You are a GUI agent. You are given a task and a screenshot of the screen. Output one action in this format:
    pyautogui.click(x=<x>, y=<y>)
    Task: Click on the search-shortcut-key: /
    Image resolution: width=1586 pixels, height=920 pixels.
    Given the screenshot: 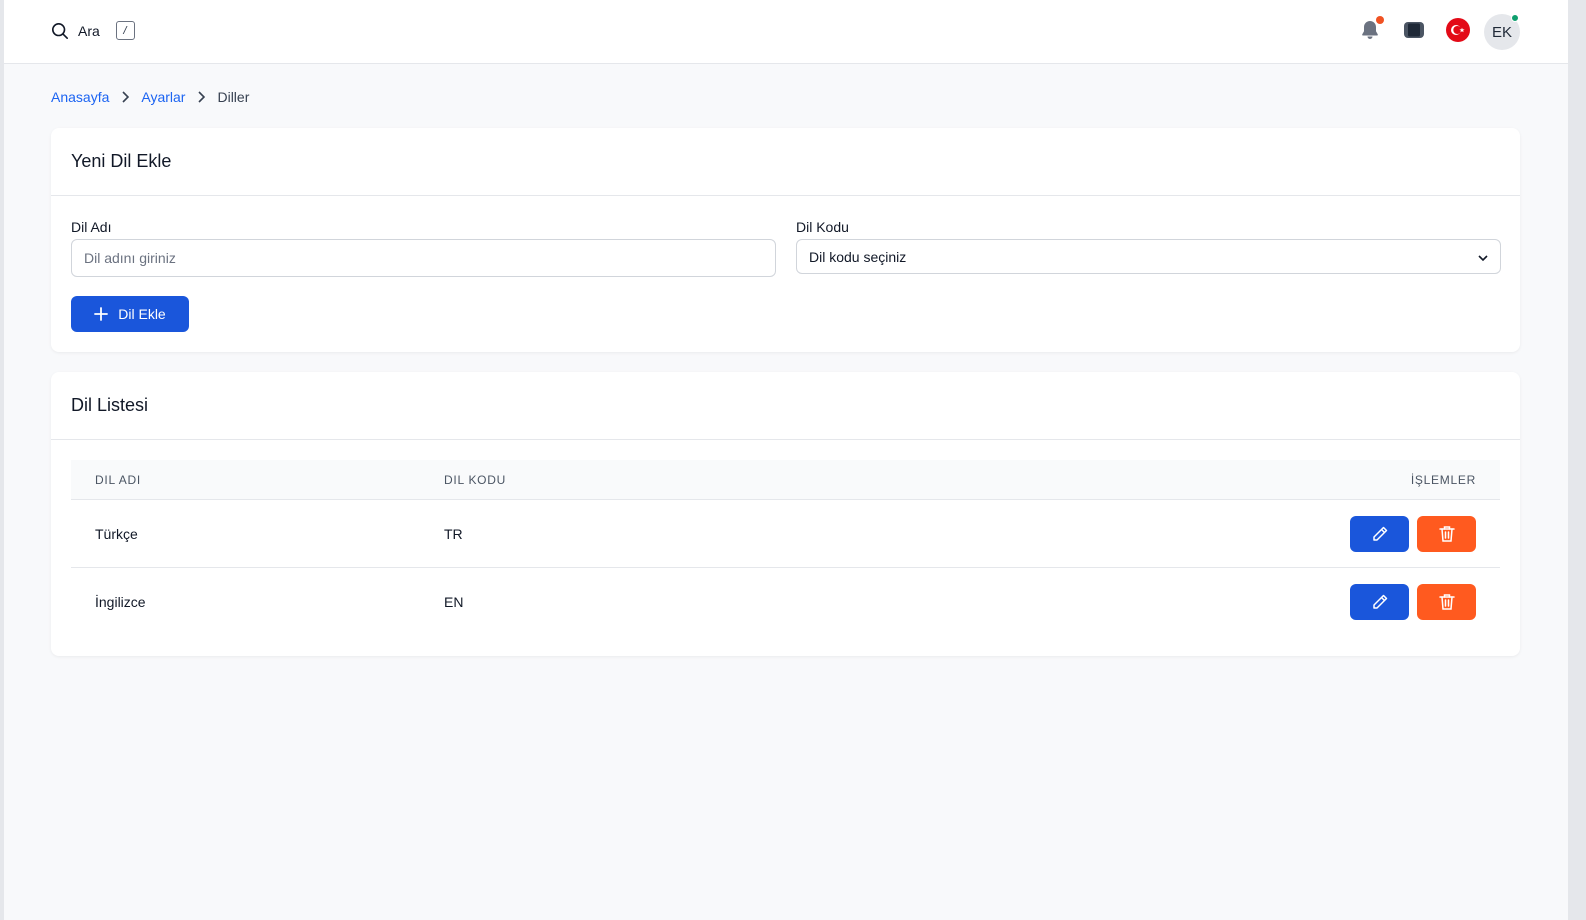 What is the action you would take?
    pyautogui.click(x=125, y=30)
    